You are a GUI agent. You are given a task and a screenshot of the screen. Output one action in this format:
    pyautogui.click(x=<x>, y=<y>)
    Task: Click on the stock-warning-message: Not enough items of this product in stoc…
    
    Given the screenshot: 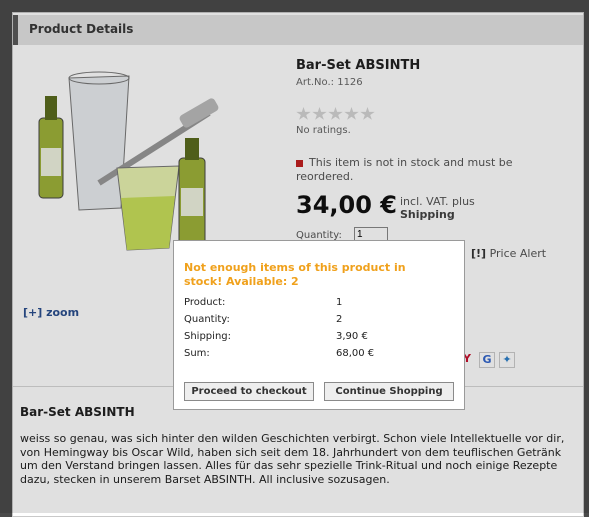 What is the action you would take?
    pyautogui.click(x=295, y=274)
    